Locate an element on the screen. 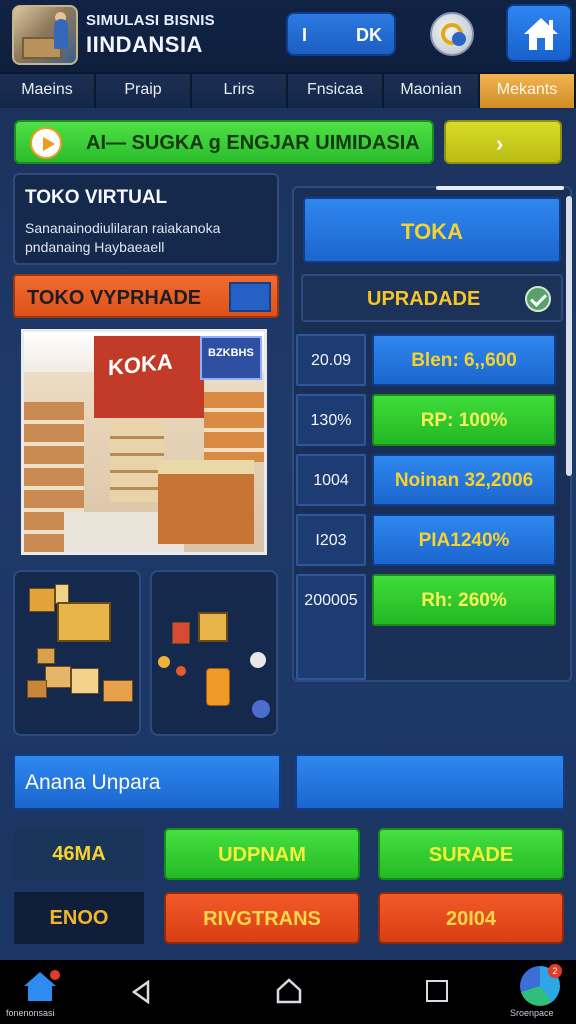 The image size is (576, 1024). tab-maeins: Maeins is located at coordinates (48, 91).